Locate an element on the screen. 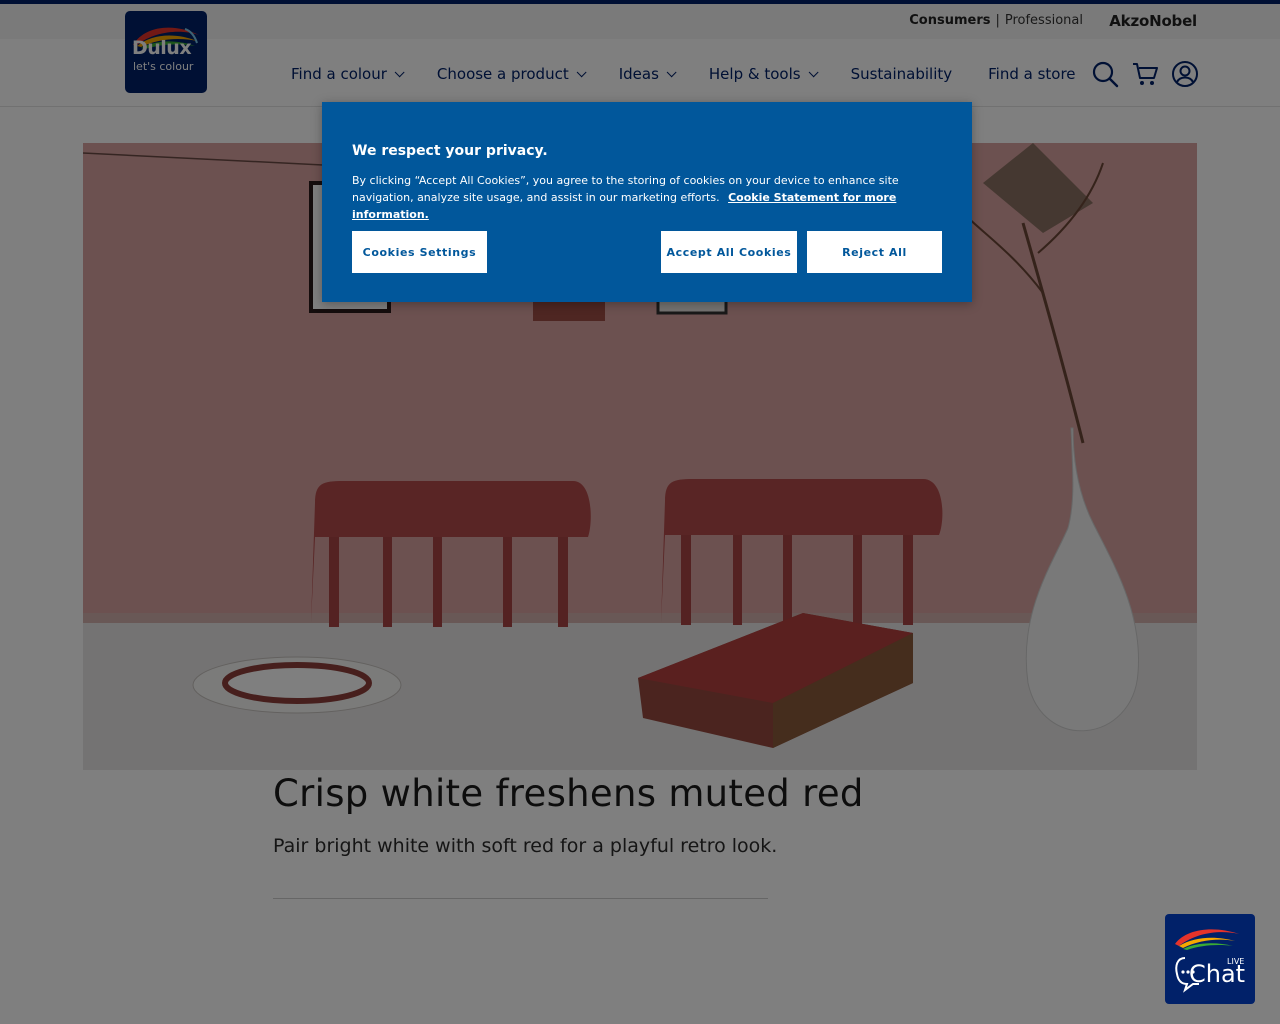 The image size is (1280, 1024). cookie-banner-title: We respect your privacy. is located at coordinates (450, 151).